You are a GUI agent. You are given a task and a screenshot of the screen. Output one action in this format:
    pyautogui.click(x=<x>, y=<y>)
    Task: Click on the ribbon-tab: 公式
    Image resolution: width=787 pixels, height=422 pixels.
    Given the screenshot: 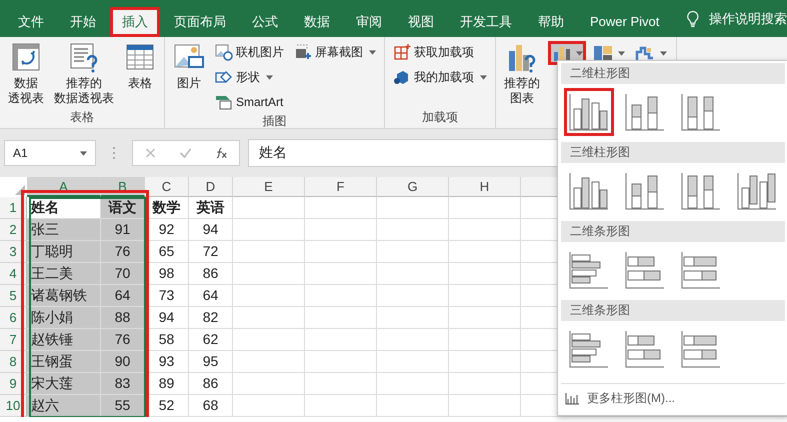 What is the action you would take?
    pyautogui.click(x=265, y=22)
    